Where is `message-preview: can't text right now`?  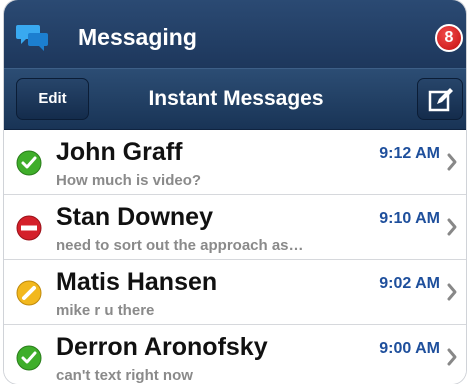
message-preview: can't text right now is located at coordinates (124, 375).